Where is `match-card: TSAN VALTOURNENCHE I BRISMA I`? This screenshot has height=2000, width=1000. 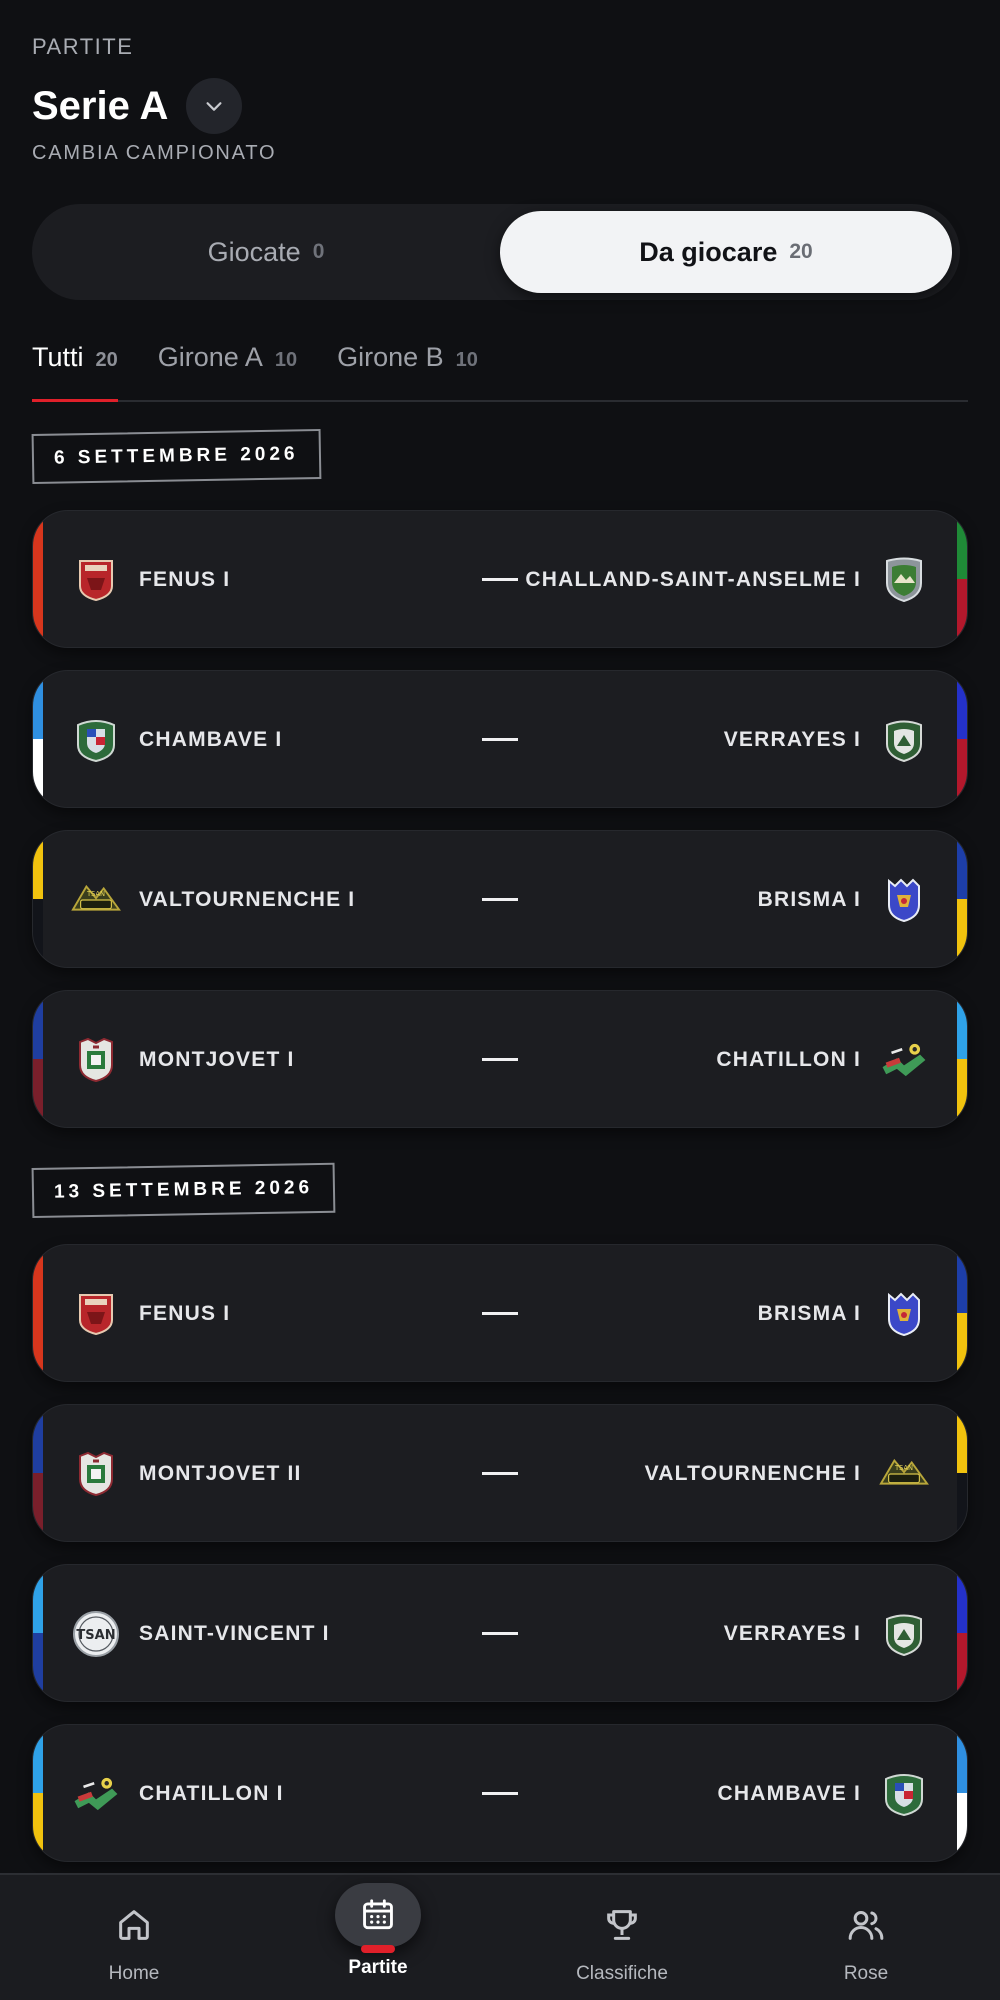 match-card: TSAN VALTOURNENCHE I BRISMA I is located at coordinates (500, 899).